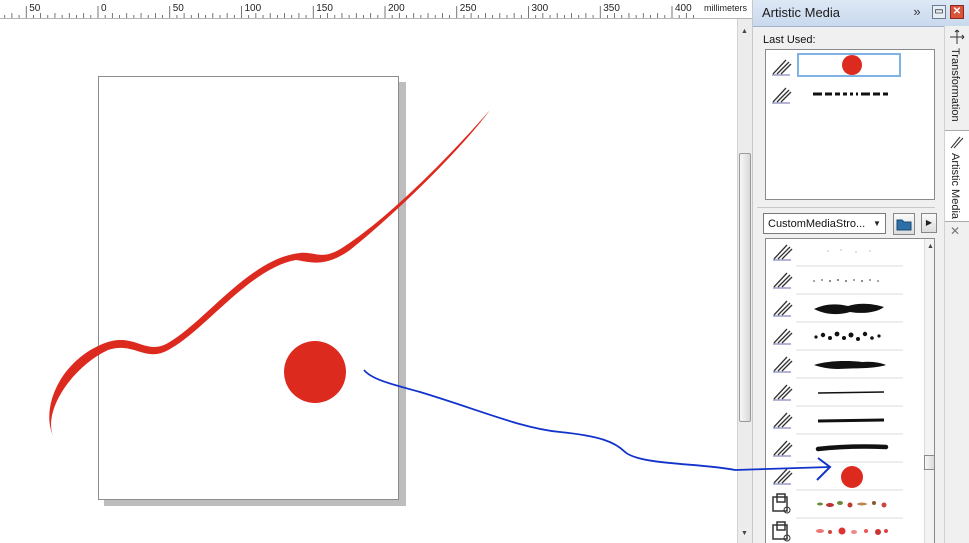 The width and height of the screenshot is (969, 543). Describe the element at coordinates (783, 469) in the screenshot. I see `annotation-arrowhead` at that location.